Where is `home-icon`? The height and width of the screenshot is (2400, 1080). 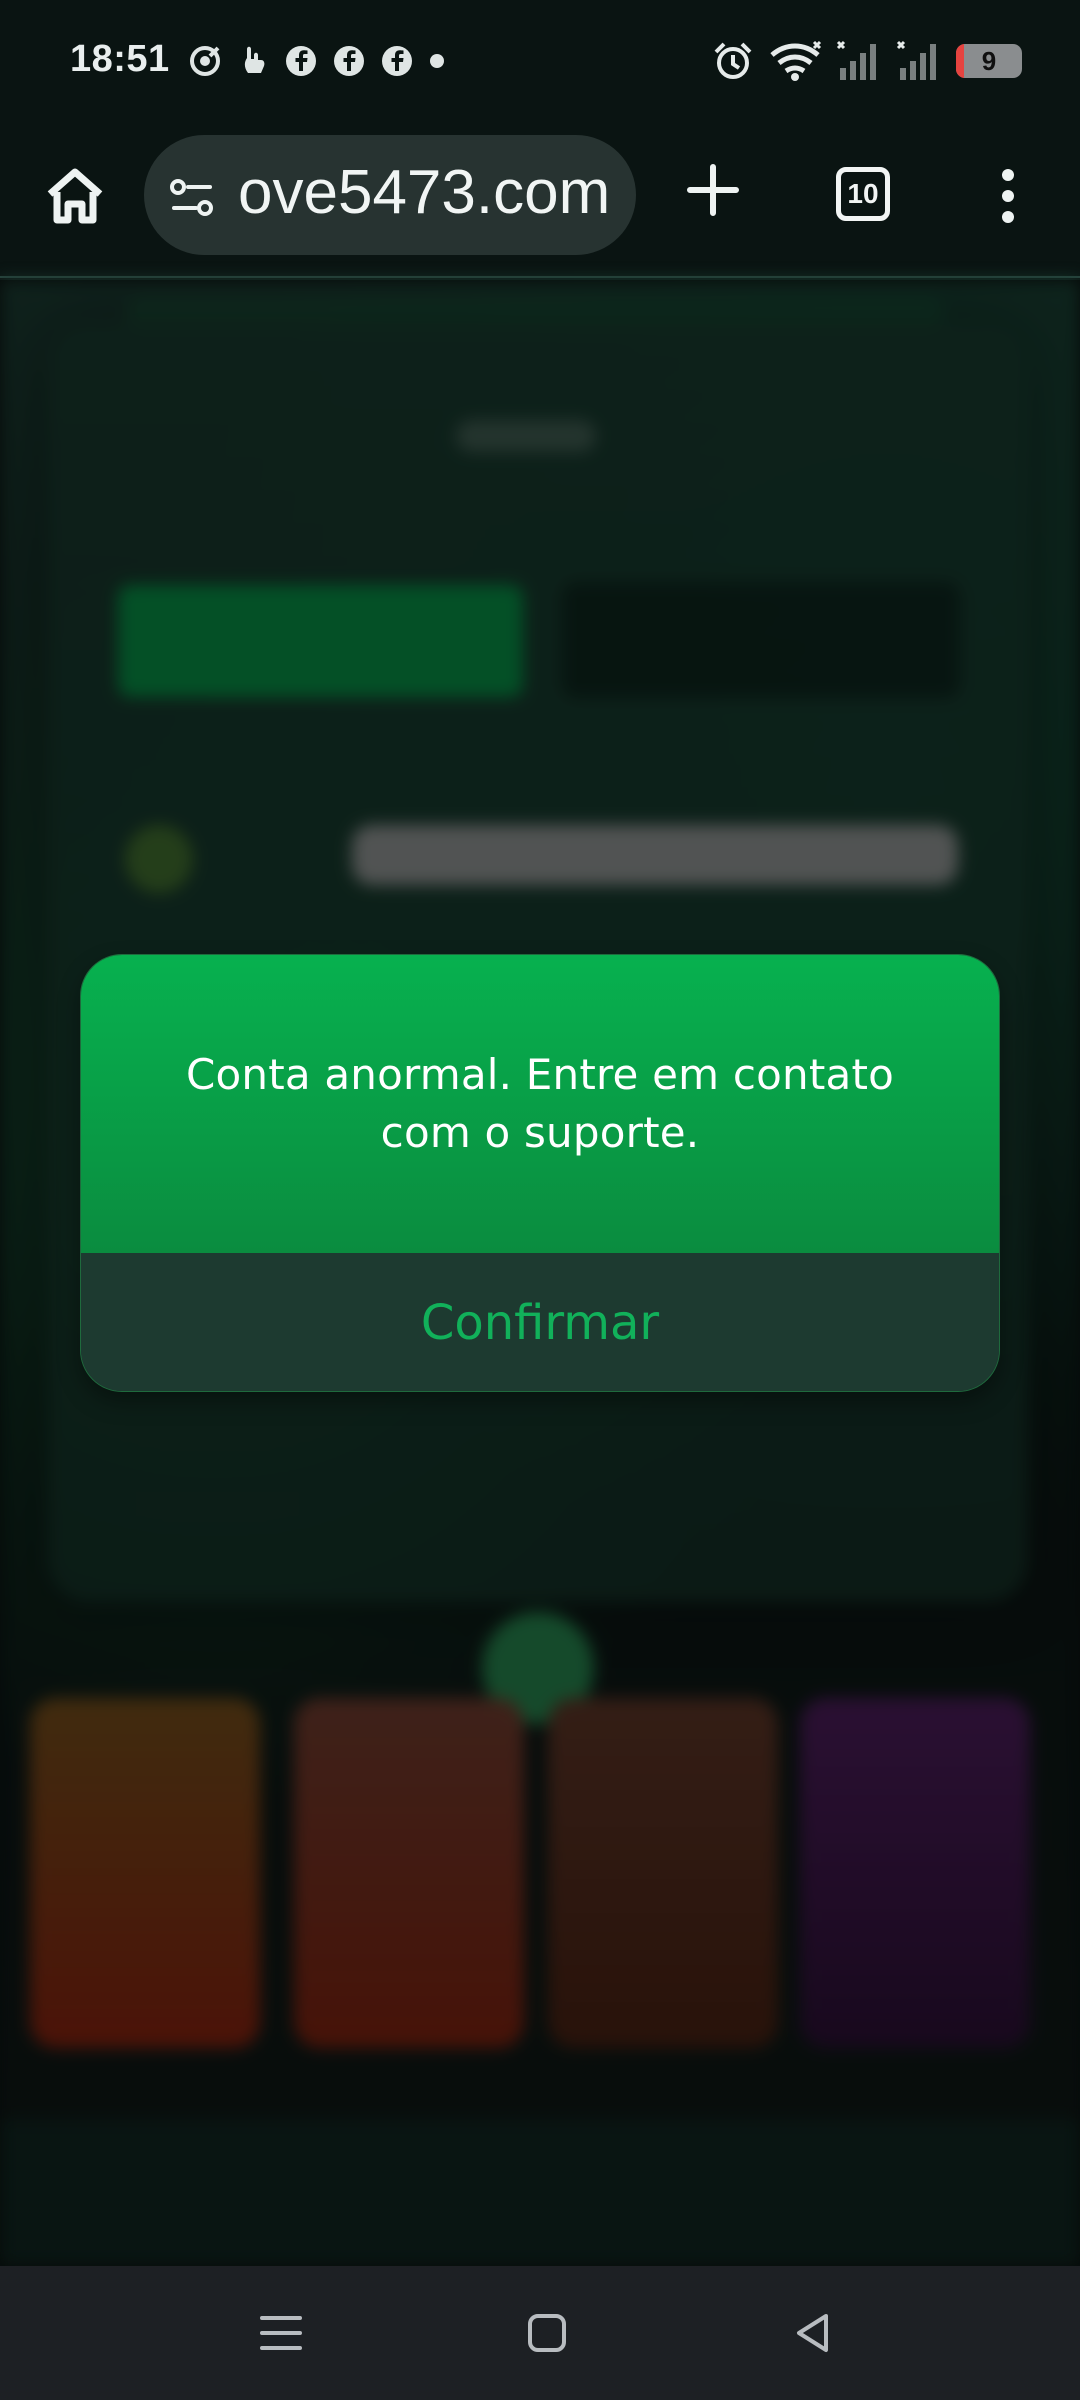
home-icon is located at coordinates (75, 197).